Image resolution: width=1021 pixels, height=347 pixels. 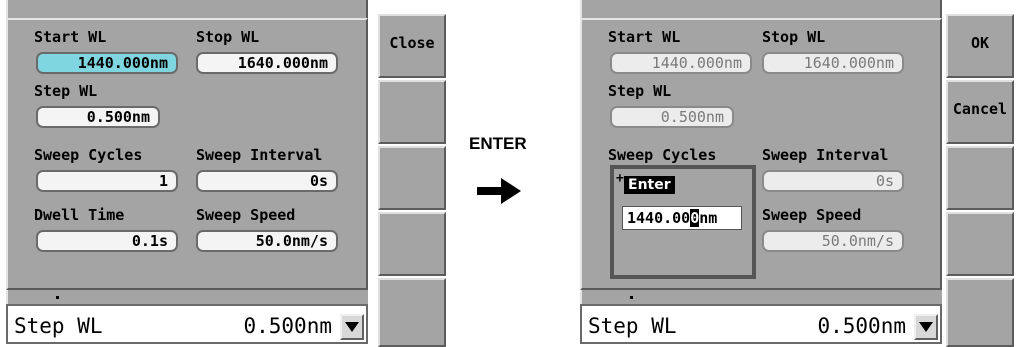 I want to click on softkey-ok: OK, so click(x=980, y=46).